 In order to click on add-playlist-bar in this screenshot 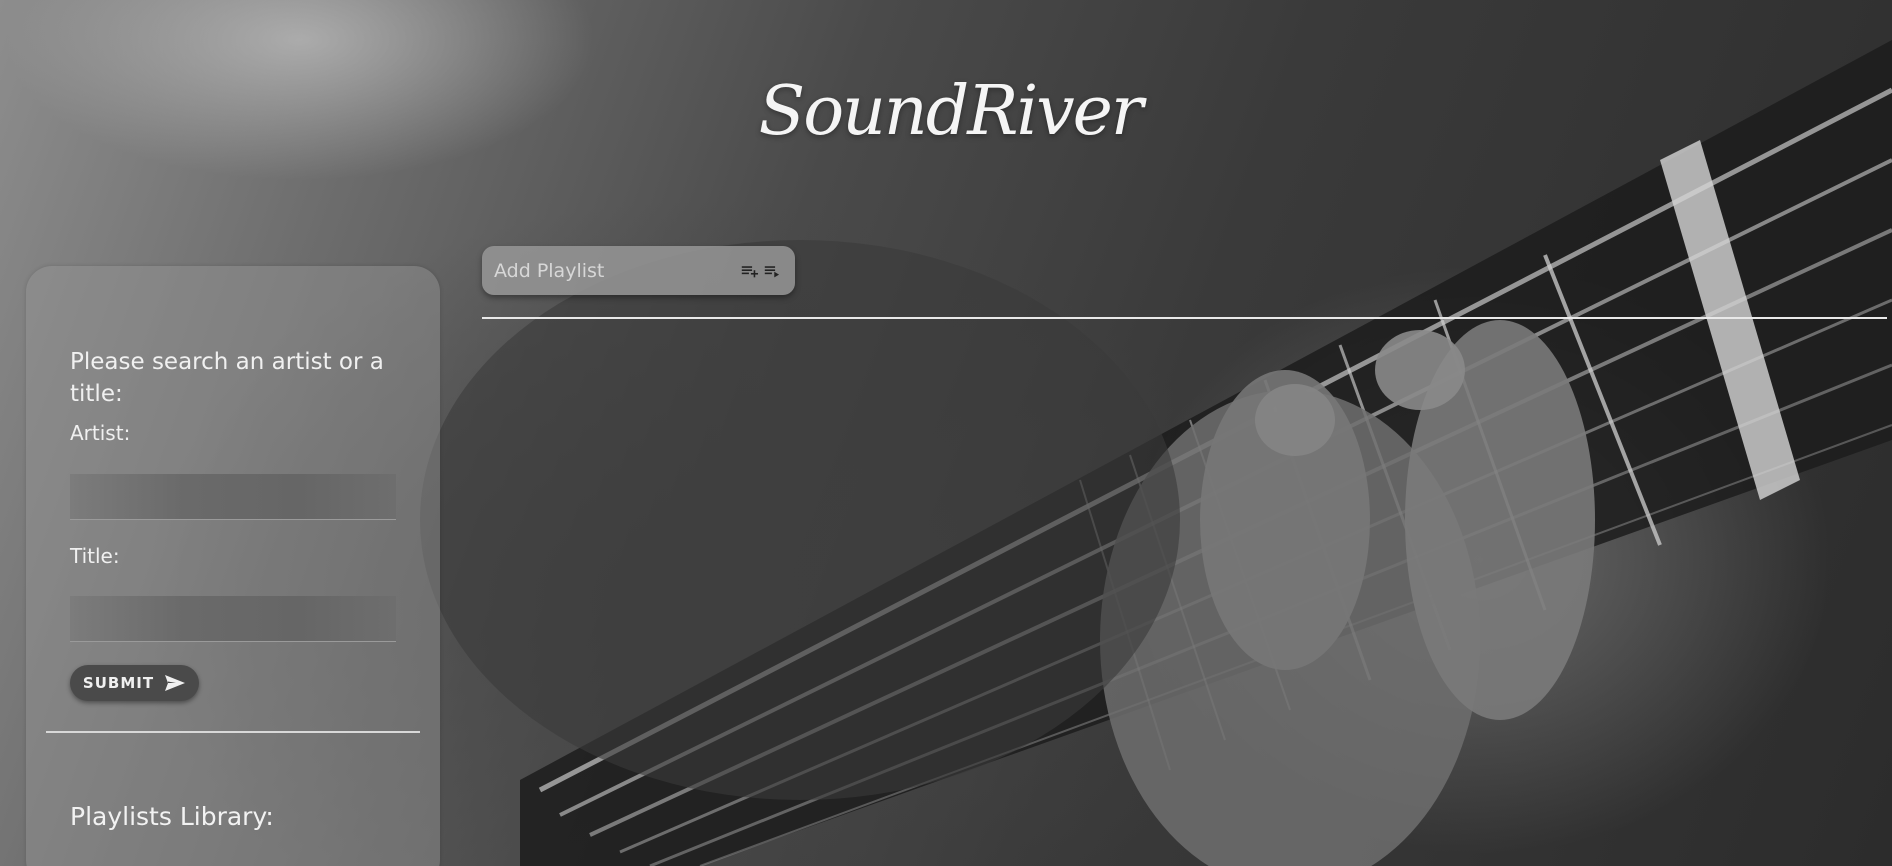, I will do `click(638, 270)`.